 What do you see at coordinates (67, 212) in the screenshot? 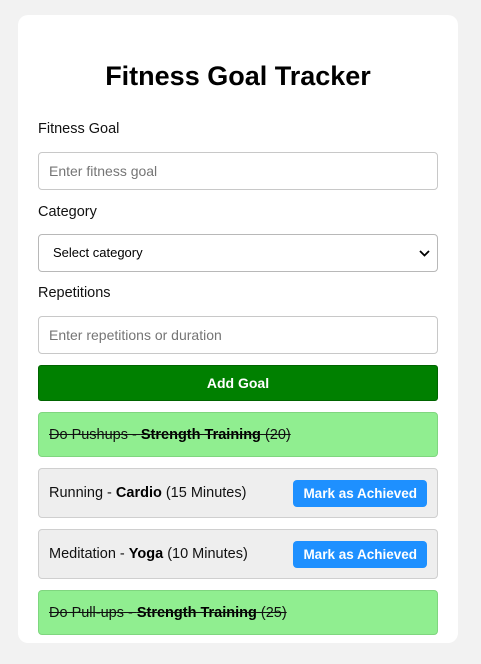
I see `category-label: Category` at bounding box center [67, 212].